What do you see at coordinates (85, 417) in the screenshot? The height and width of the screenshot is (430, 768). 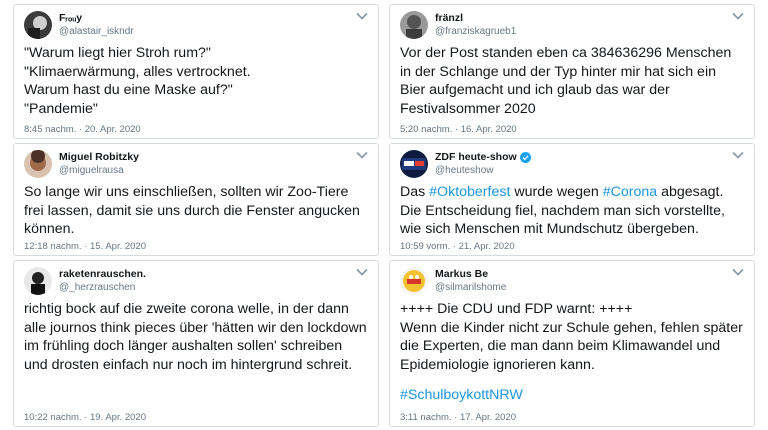 I see `tweet-timestamp: 10:22 nachm. · 19. Apr. 2020` at bounding box center [85, 417].